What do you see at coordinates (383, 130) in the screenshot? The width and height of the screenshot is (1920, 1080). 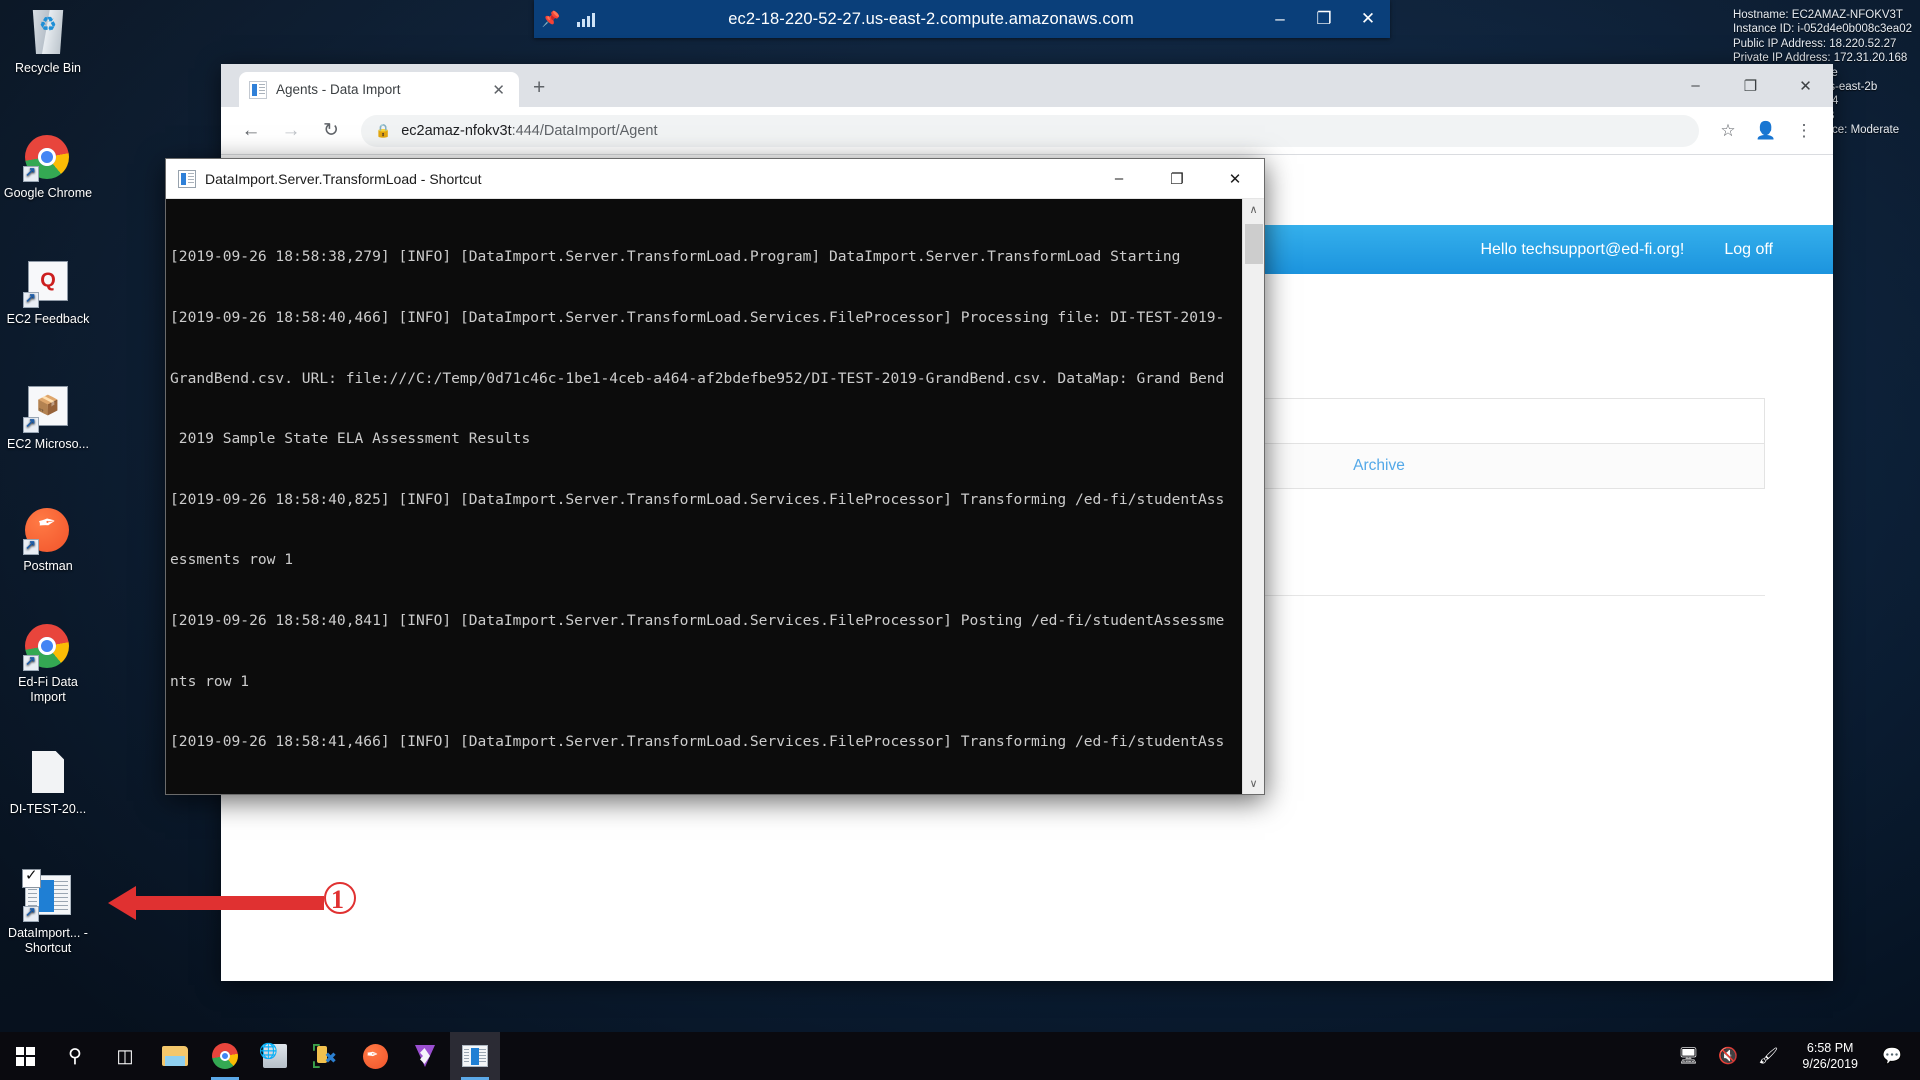 I see `lock-icon: 🔒` at bounding box center [383, 130].